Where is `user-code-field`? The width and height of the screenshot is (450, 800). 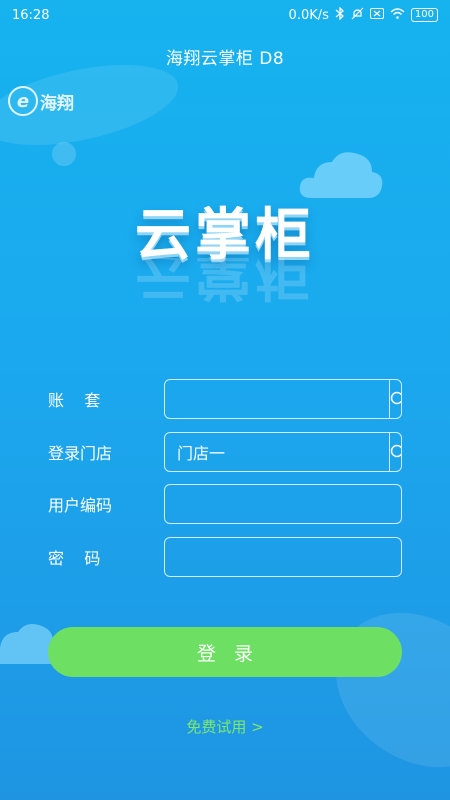
user-code-field is located at coordinates (283, 504).